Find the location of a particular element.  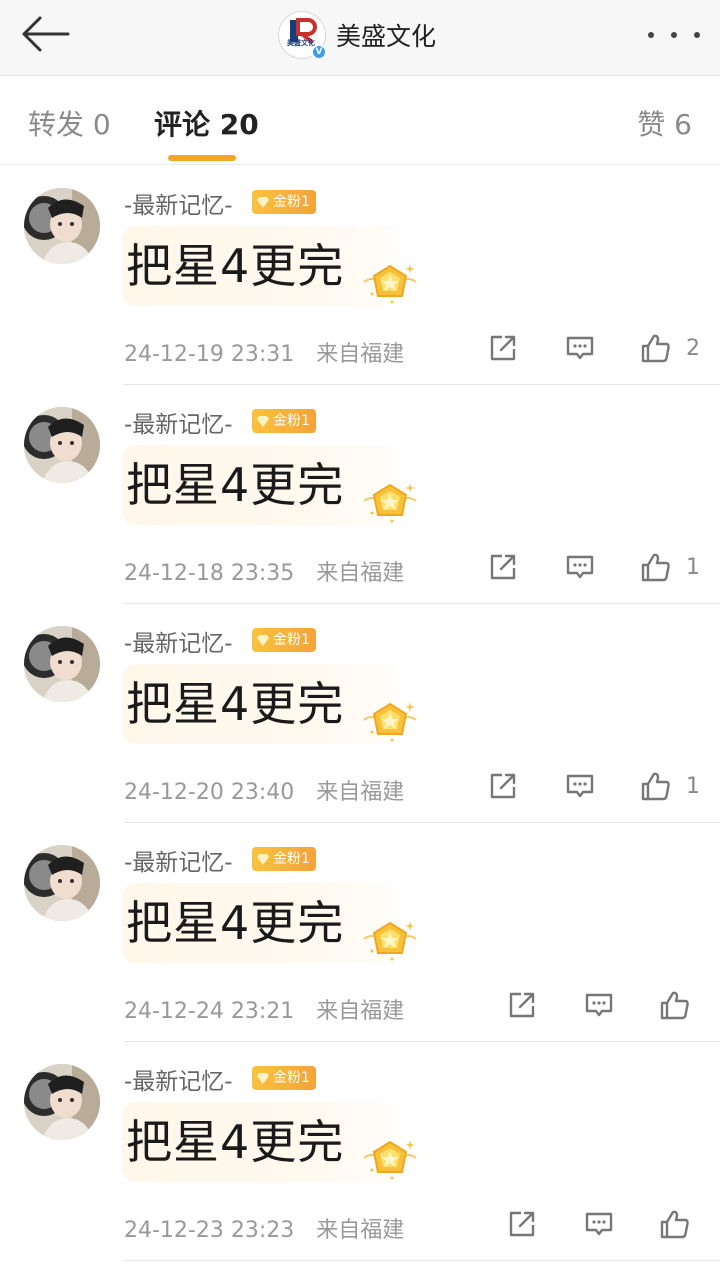

tab-likes: 赞 6 is located at coordinates (664, 123).